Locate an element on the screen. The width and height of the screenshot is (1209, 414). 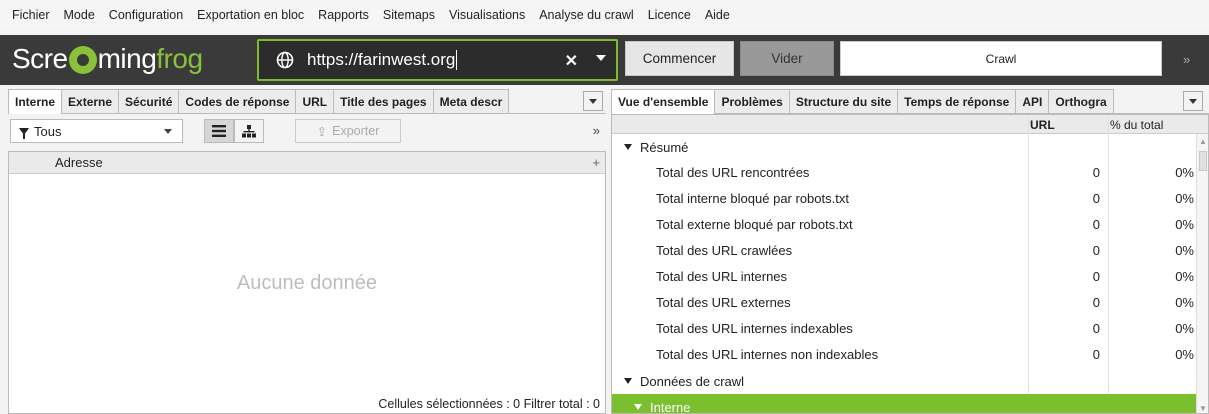
text-caret is located at coordinates (457, 60).